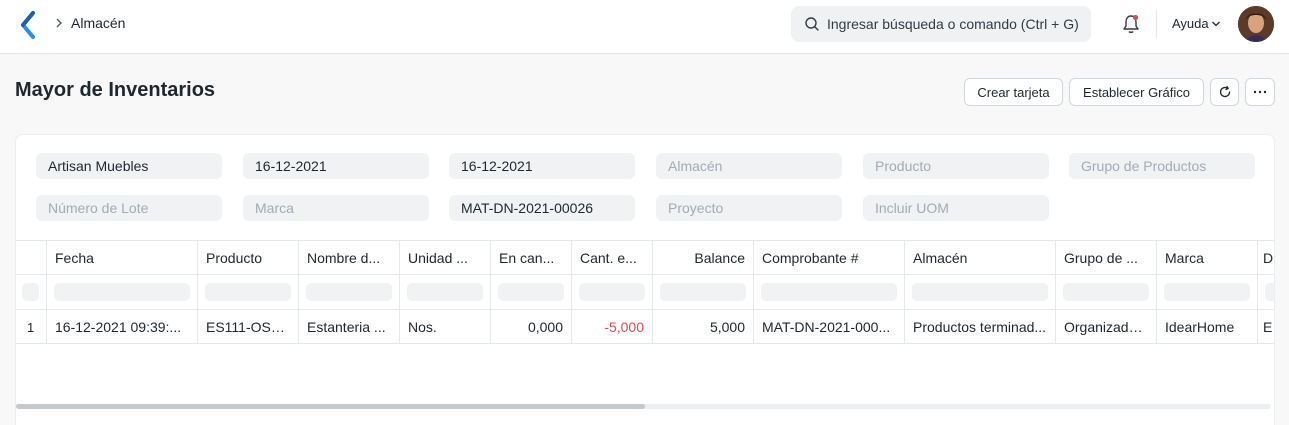 The height and width of the screenshot is (425, 1289). Describe the element at coordinates (59, 23) in the screenshot. I see `chevron-right-icon` at that location.